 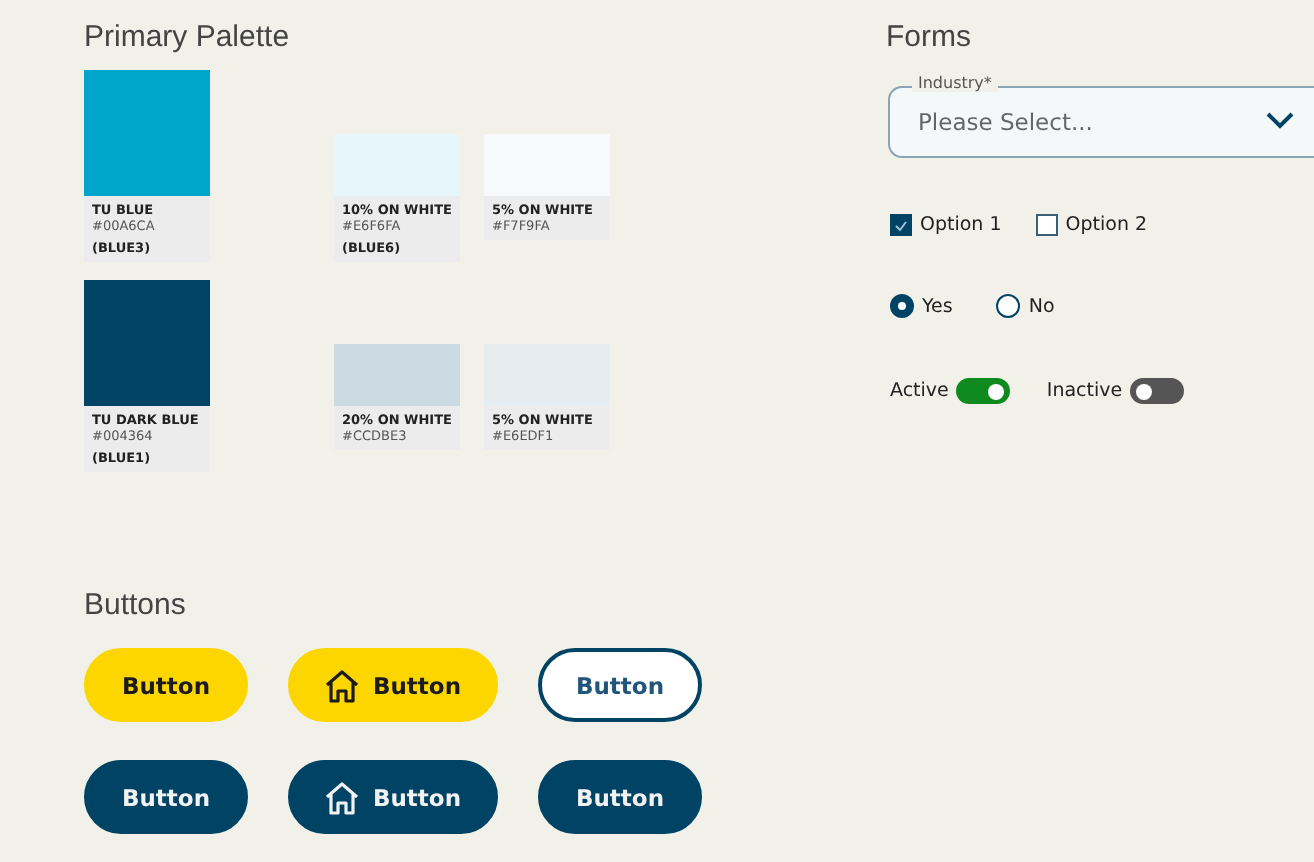 What do you see at coordinates (1106, 225) in the screenshot?
I see `checkbox-label: Option 2` at bounding box center [1106, 225].